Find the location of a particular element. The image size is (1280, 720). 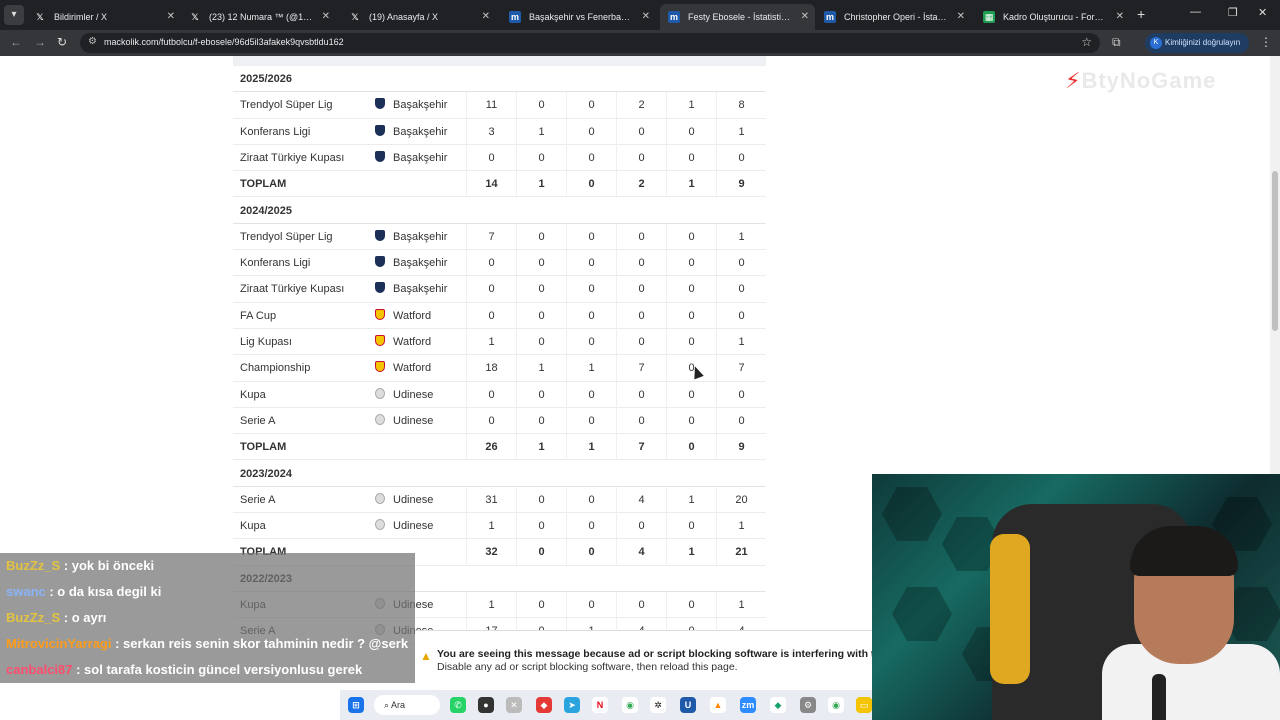

browser-menu-icon: ⋮ is located at coordinates (1266, 42).